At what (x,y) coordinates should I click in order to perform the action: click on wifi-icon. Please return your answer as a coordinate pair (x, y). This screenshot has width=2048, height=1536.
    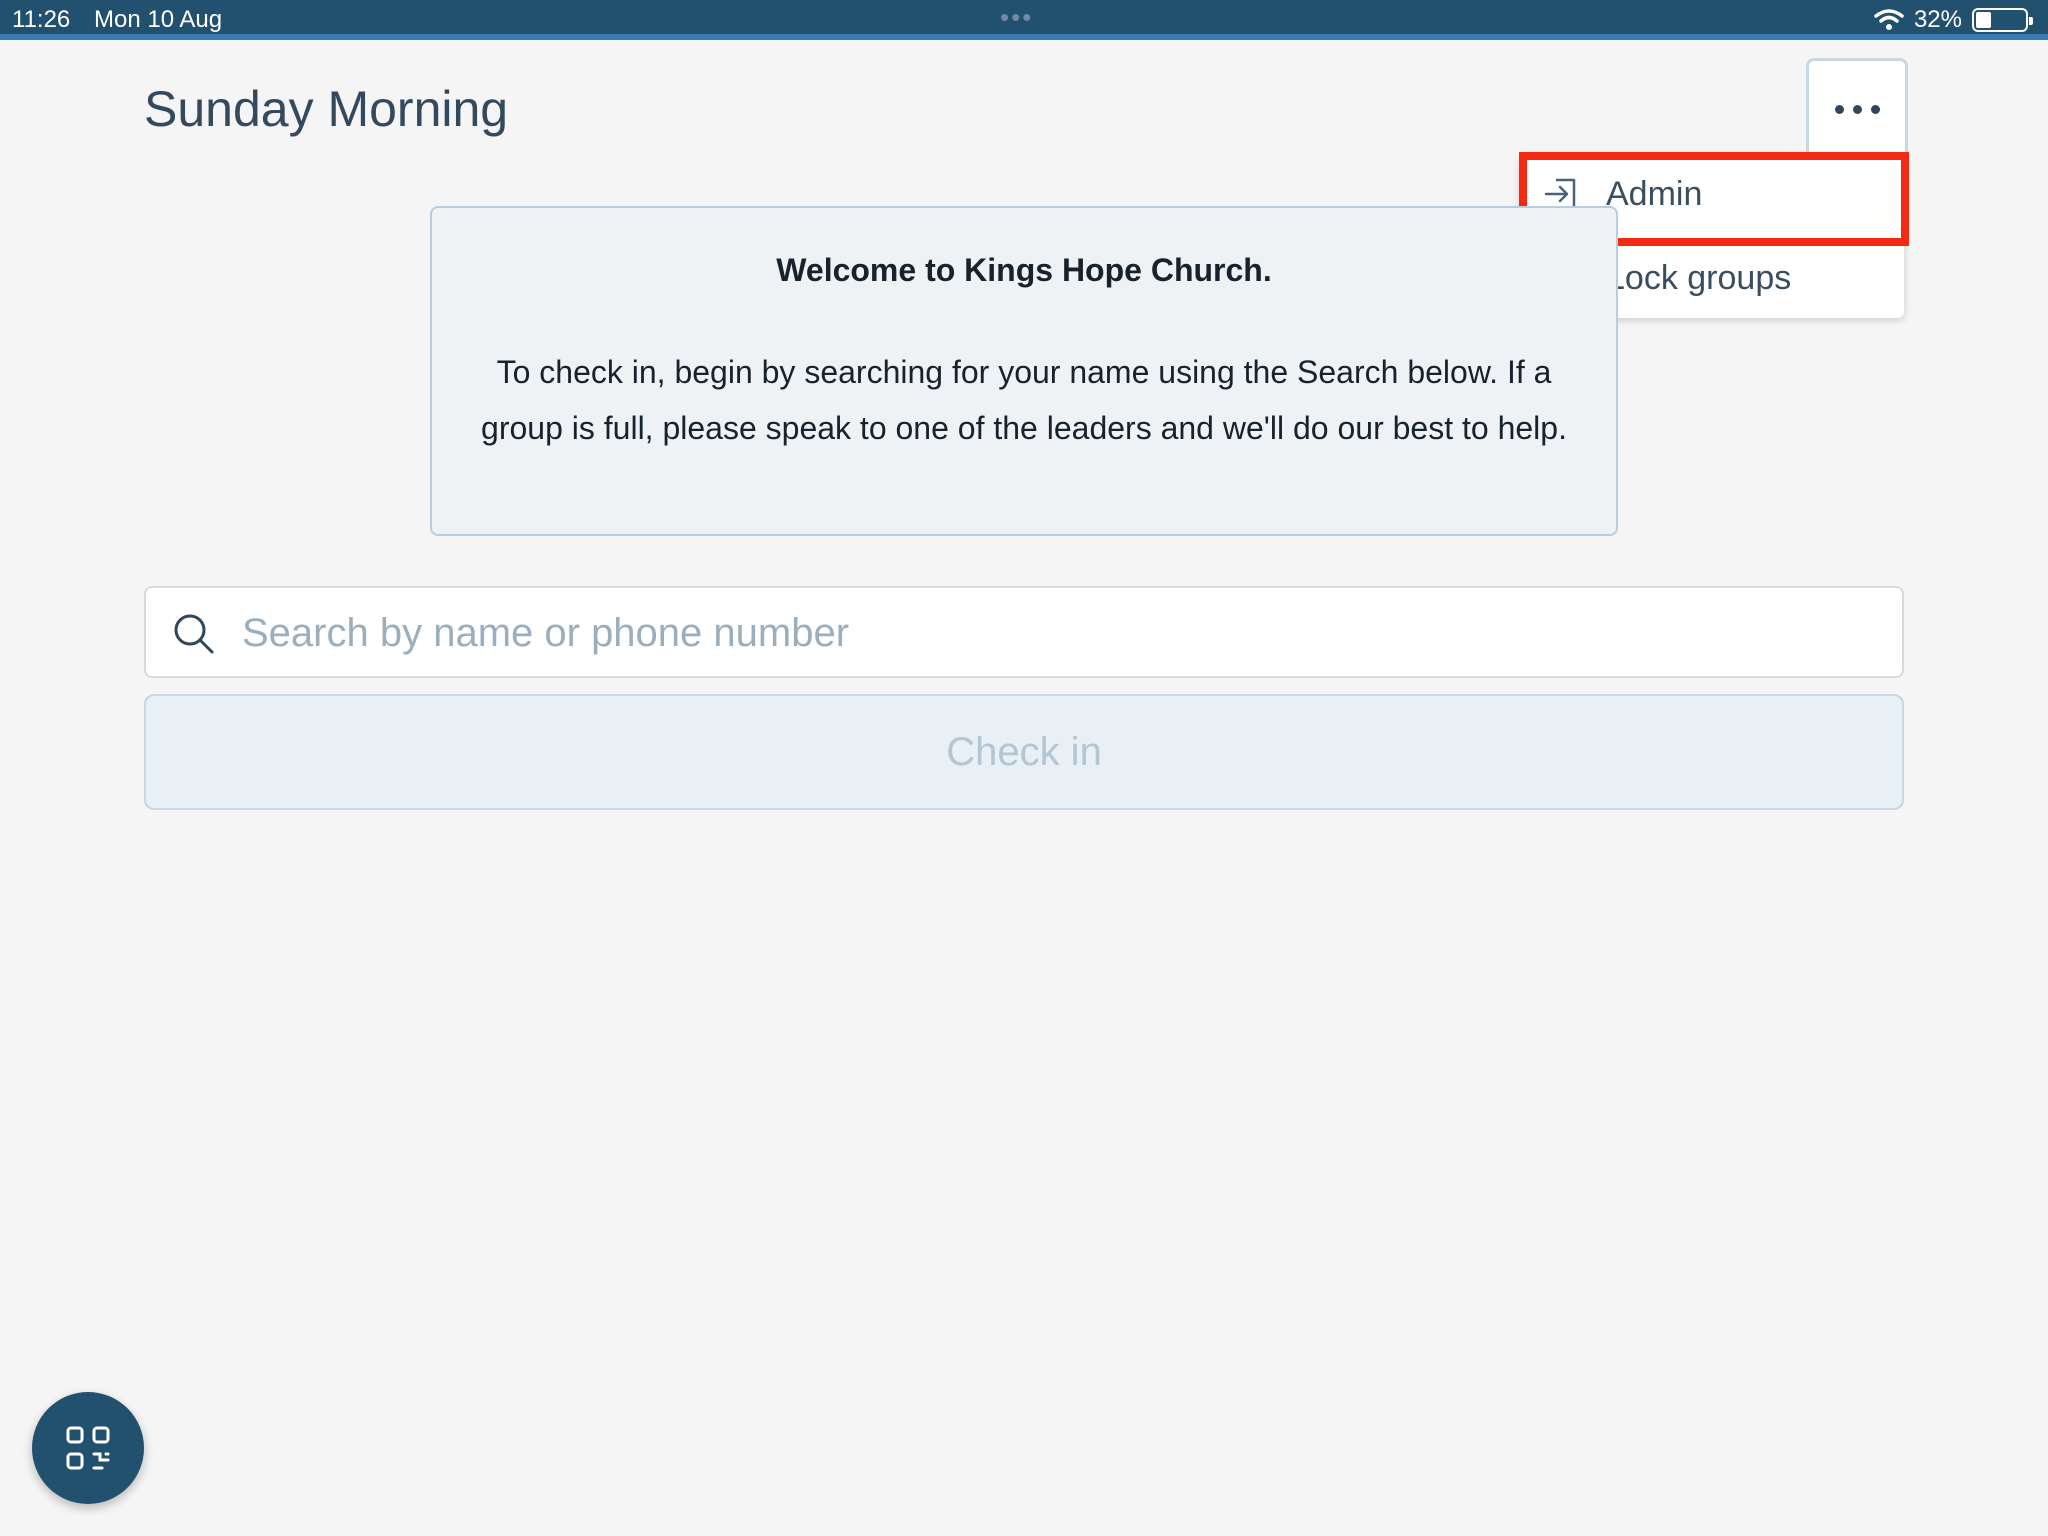
    Looking at the image, I should click on (1889, 19).